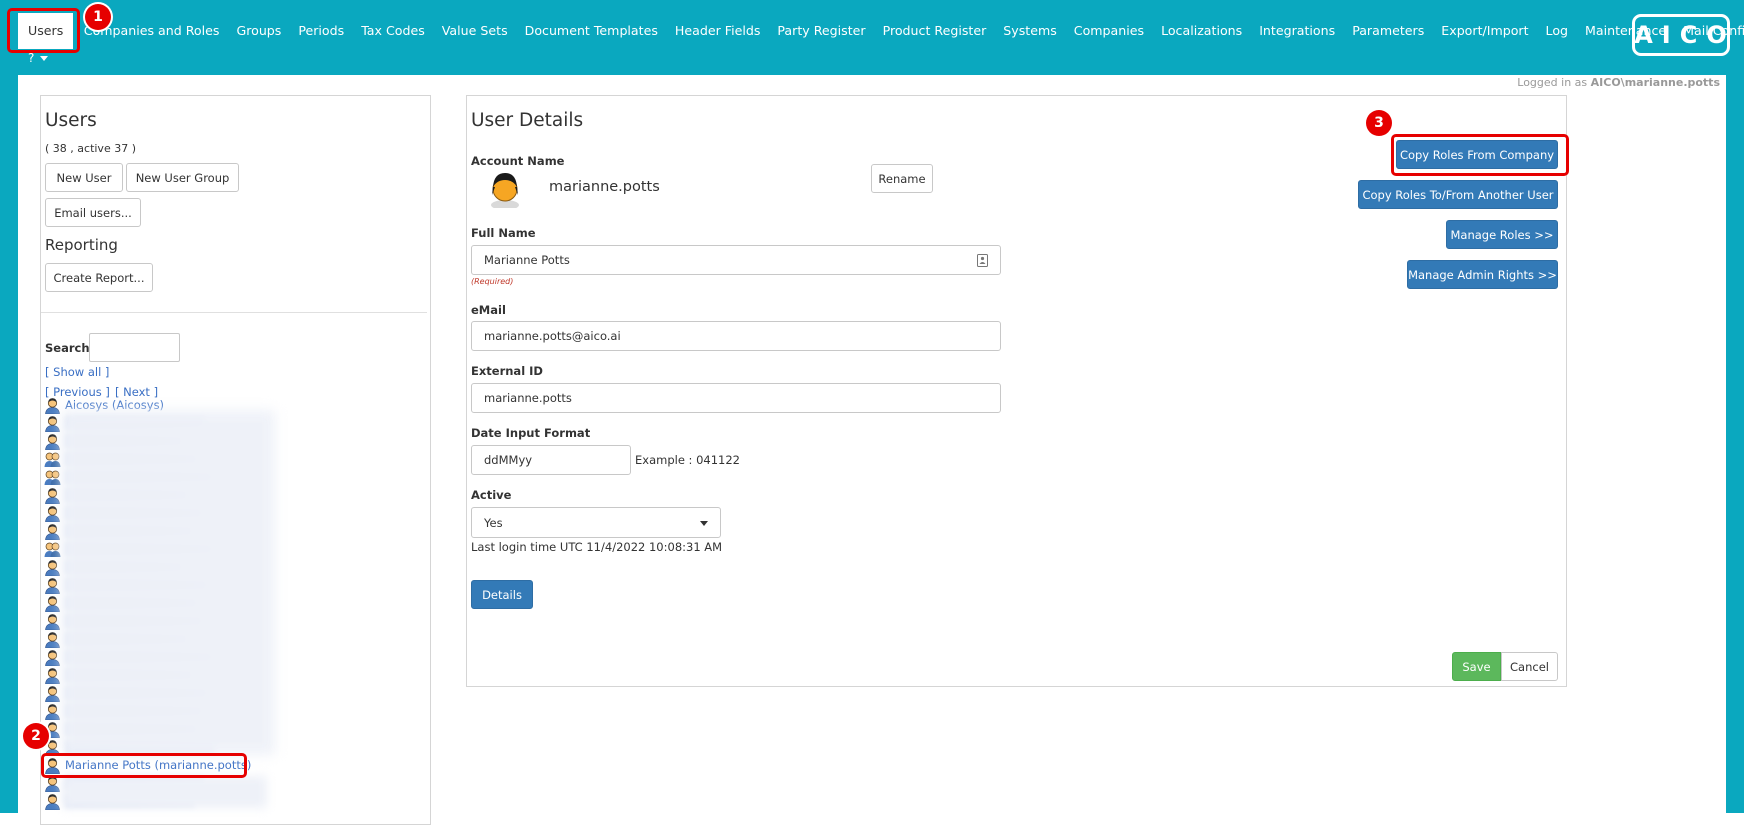 This screenshot has width=1744, height=825. What do you see at coordinates (507, 371) in the screenshot?
I see `external-id-label: External ID` at bounding box center [507, 371].